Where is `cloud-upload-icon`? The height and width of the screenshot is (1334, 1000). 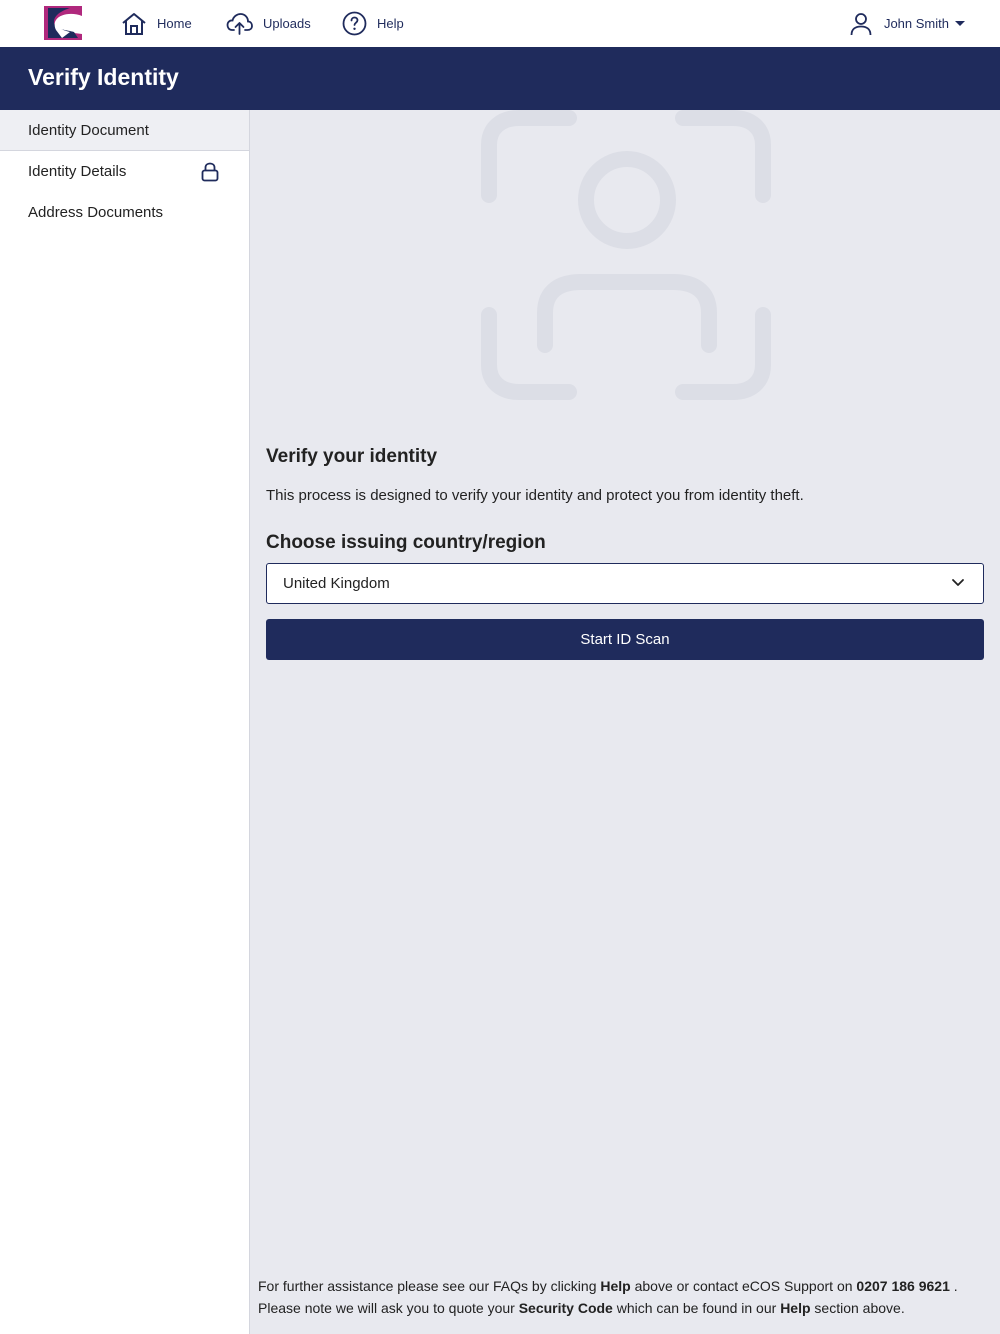 cloud-upload-icon is located at coordinates (239, 23).